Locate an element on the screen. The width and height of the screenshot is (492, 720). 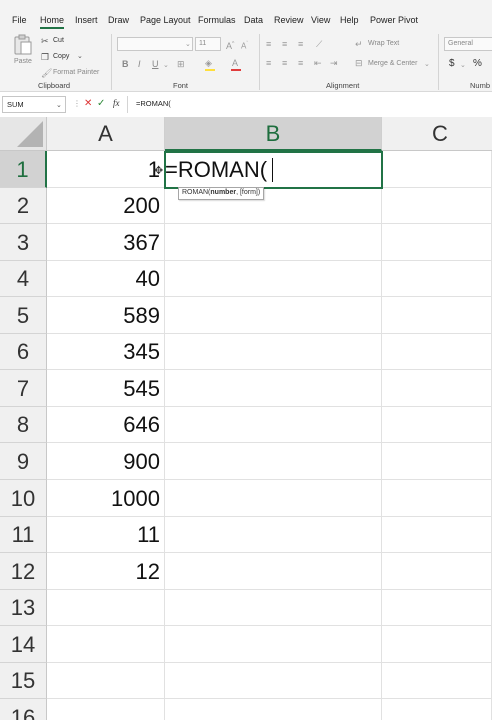
cell-a8: 646 is located at coordinates (106, 425).